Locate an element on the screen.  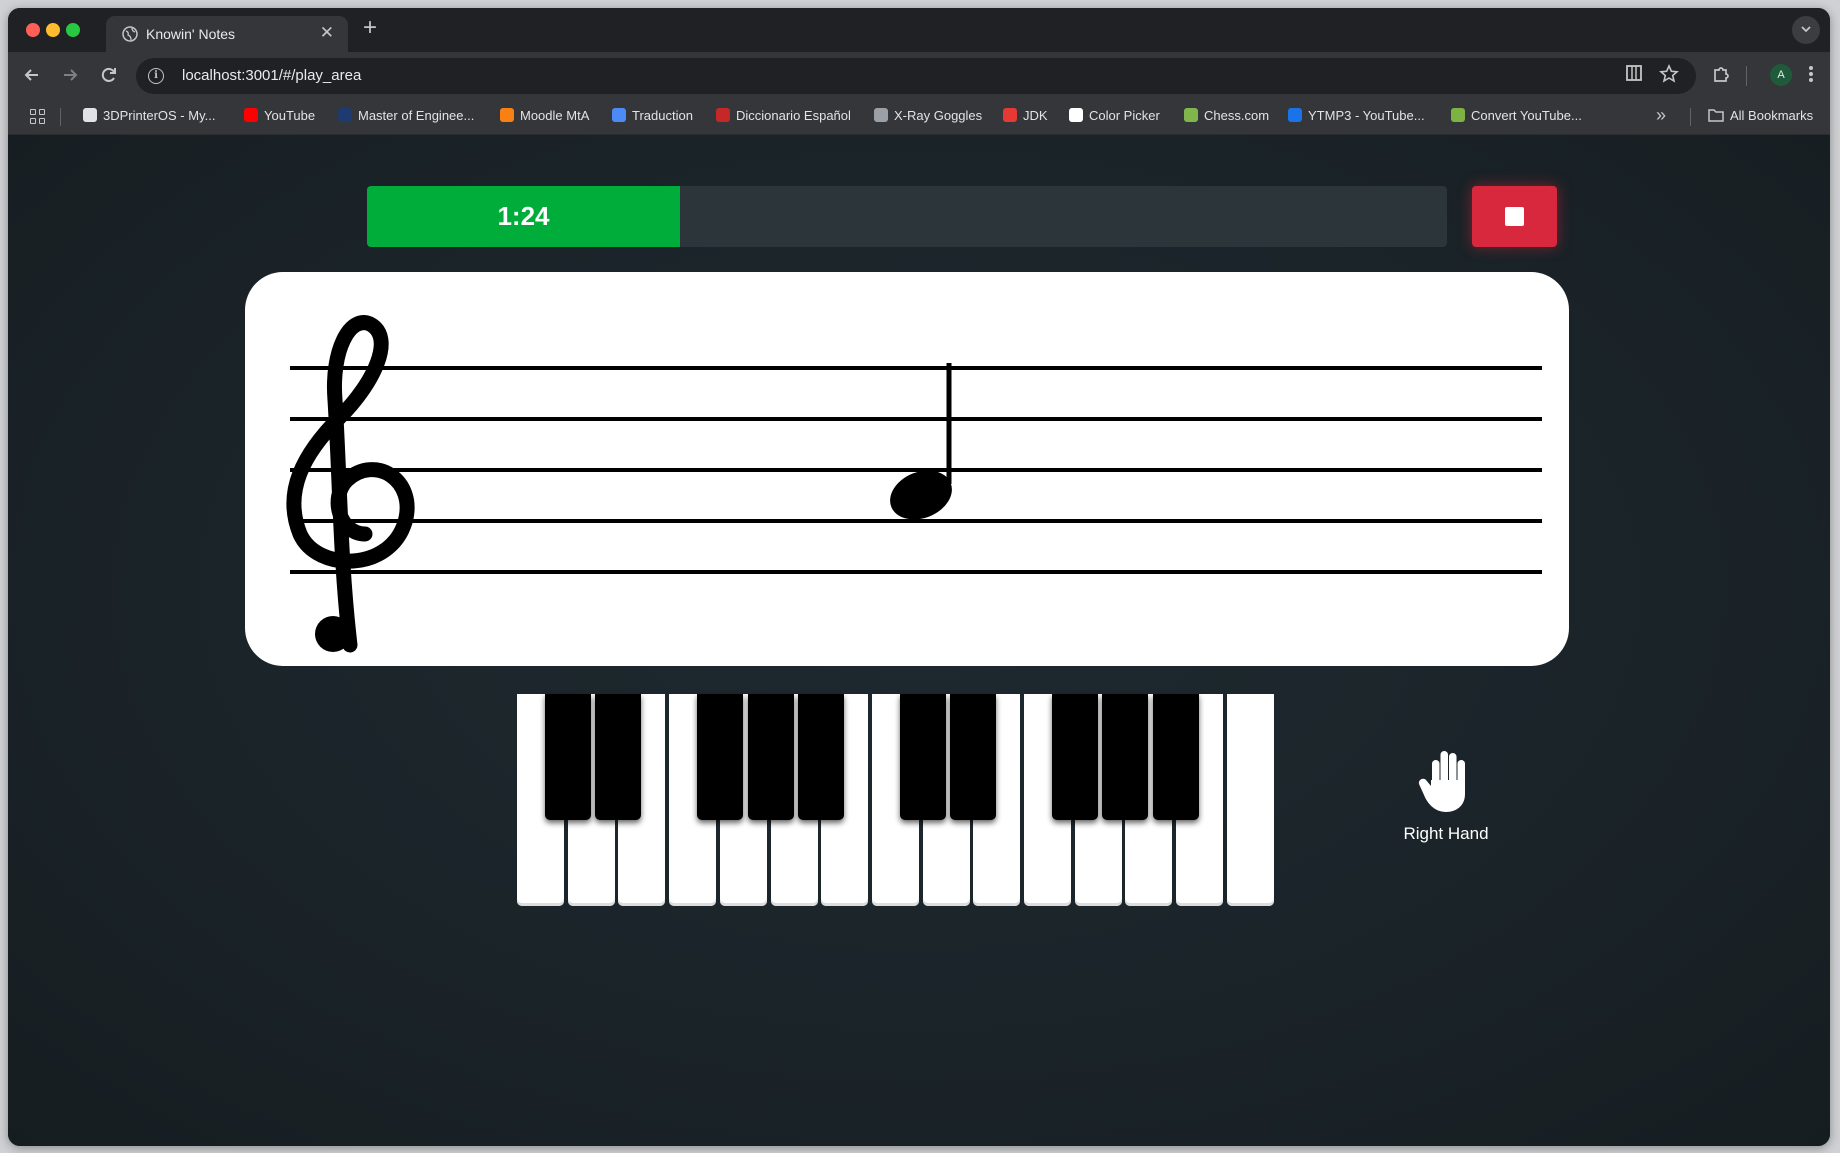
bookmark-star-icon is located at coordinates (1669, 74).